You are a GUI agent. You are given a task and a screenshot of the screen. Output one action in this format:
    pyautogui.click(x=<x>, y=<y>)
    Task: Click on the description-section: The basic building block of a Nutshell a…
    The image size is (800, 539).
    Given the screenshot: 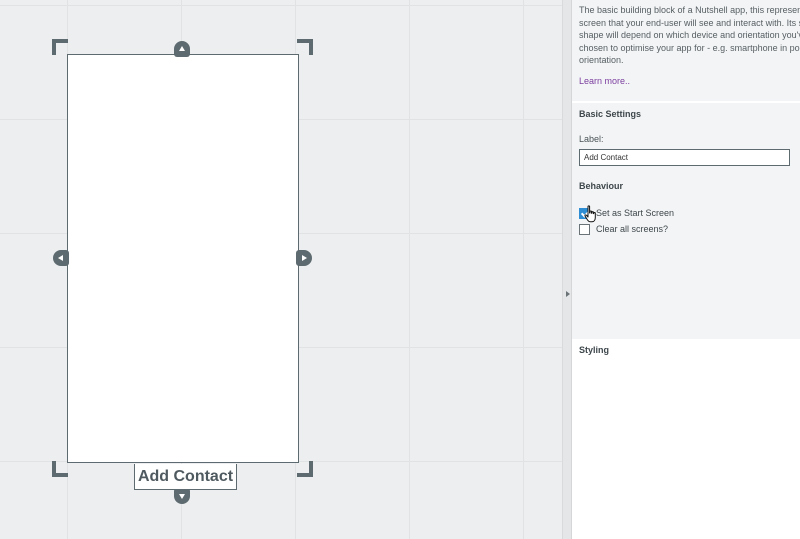 What is the action you would take?
    pyautogui.click(x=686, y=50)
    